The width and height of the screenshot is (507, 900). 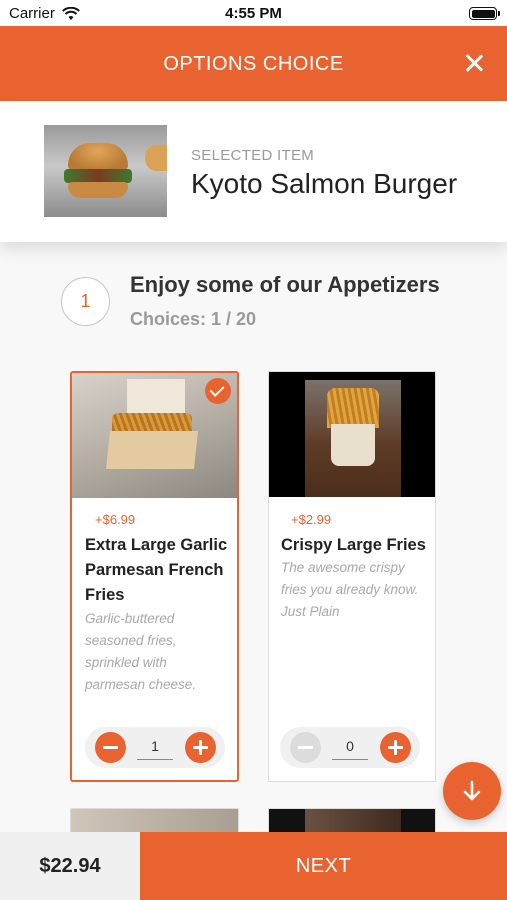 I want to click on selected-item-name: Kyoto Salmon Burger, so click(x=324, y=183).